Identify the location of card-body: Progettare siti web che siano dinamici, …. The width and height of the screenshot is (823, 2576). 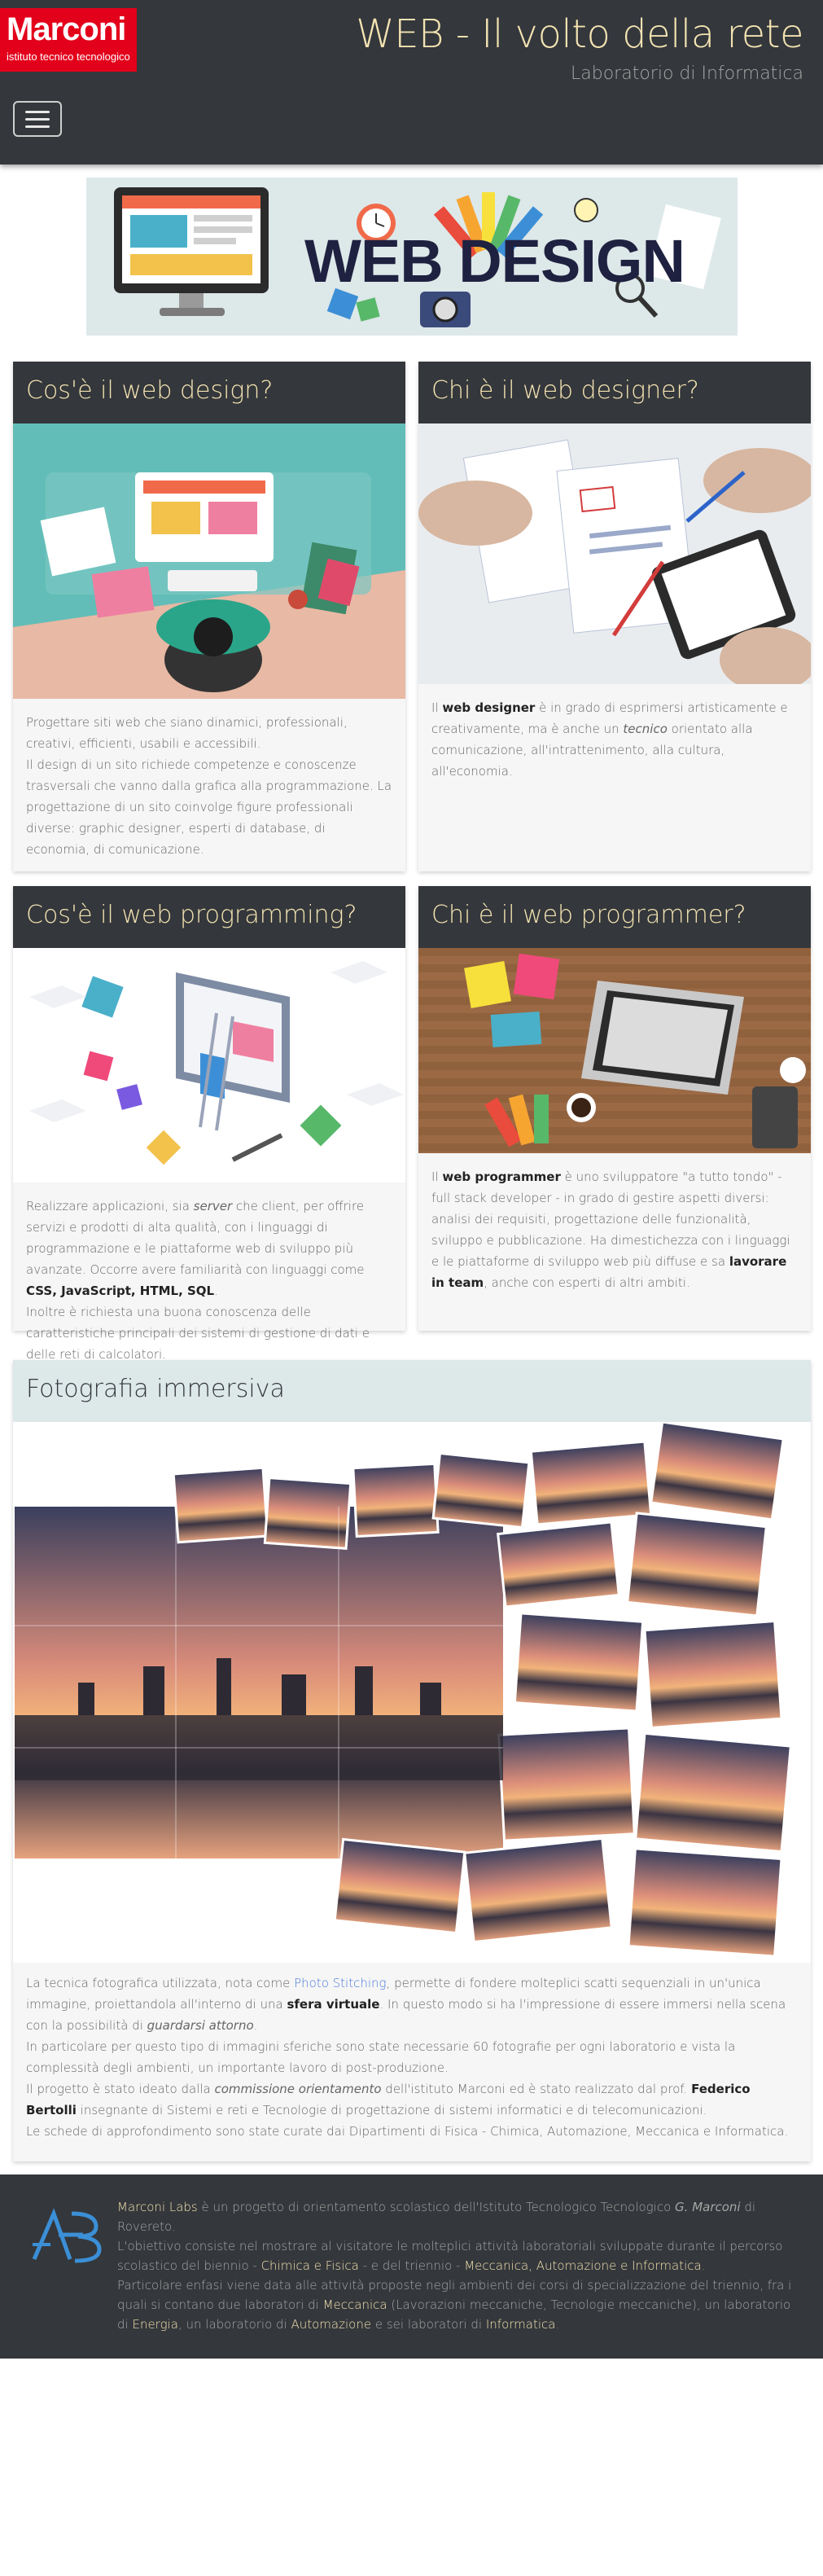
(209, 786).